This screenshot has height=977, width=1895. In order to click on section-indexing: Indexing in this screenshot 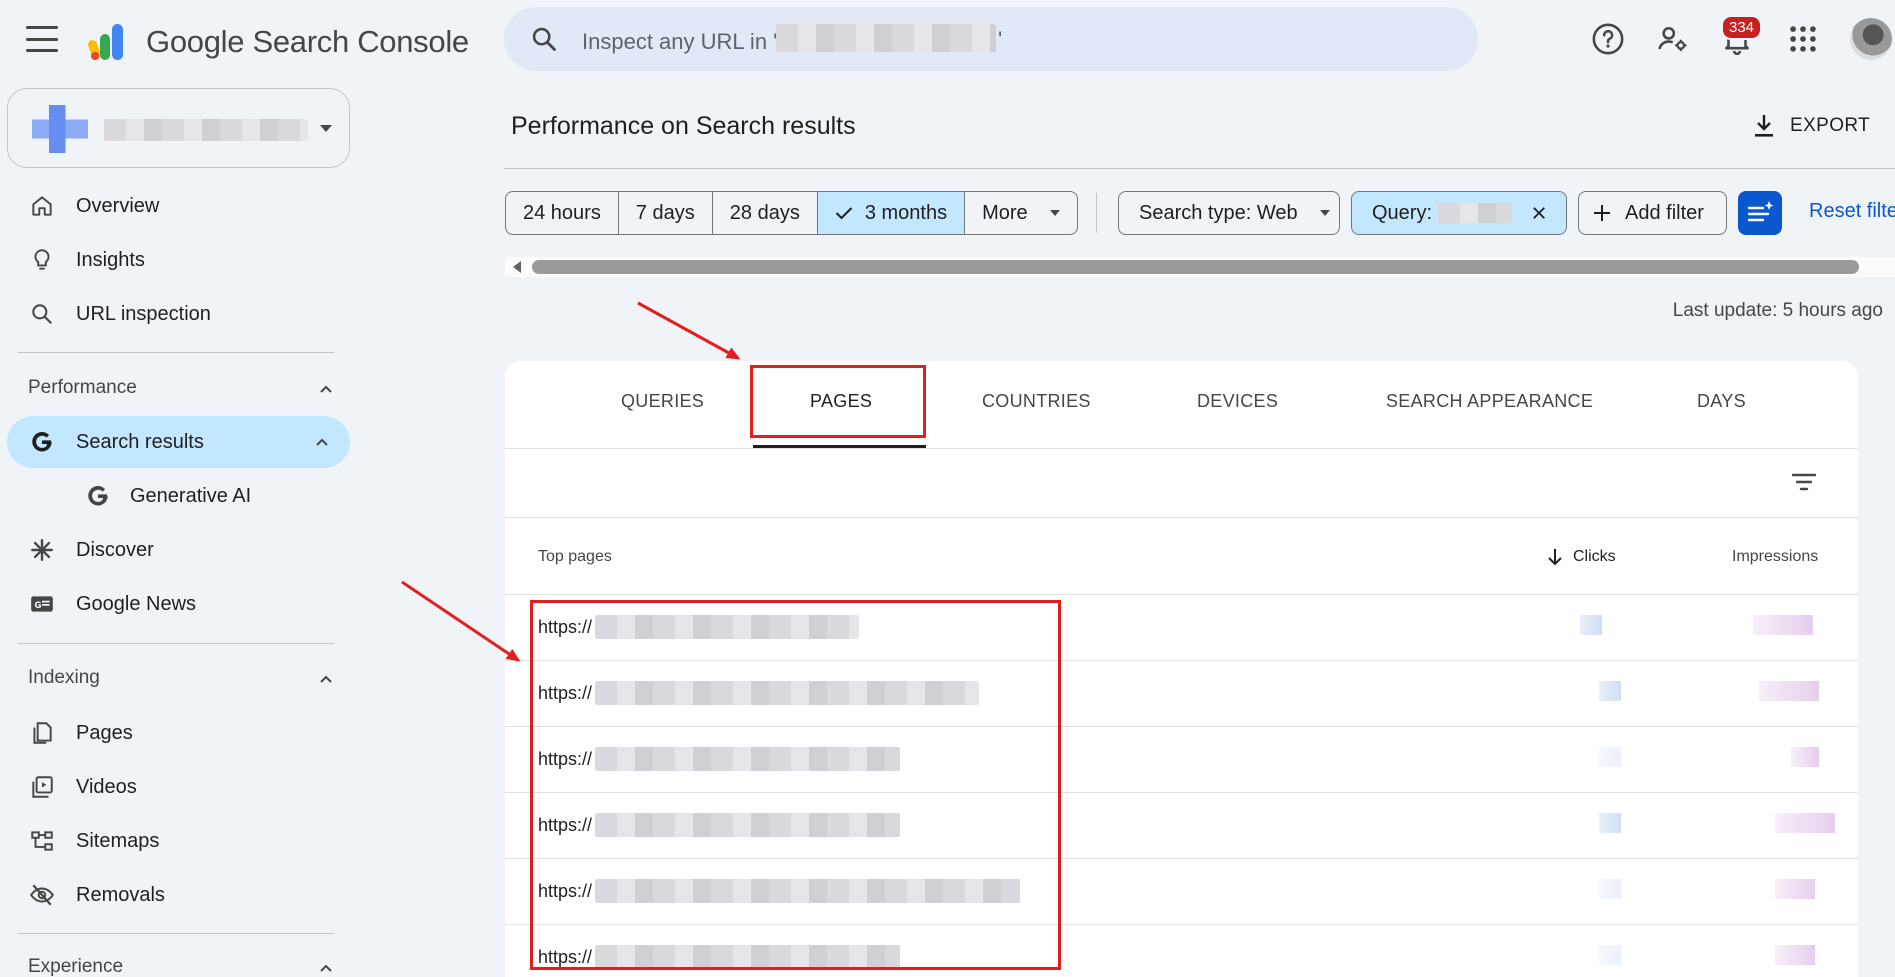, I will do `click(184, 679)`.